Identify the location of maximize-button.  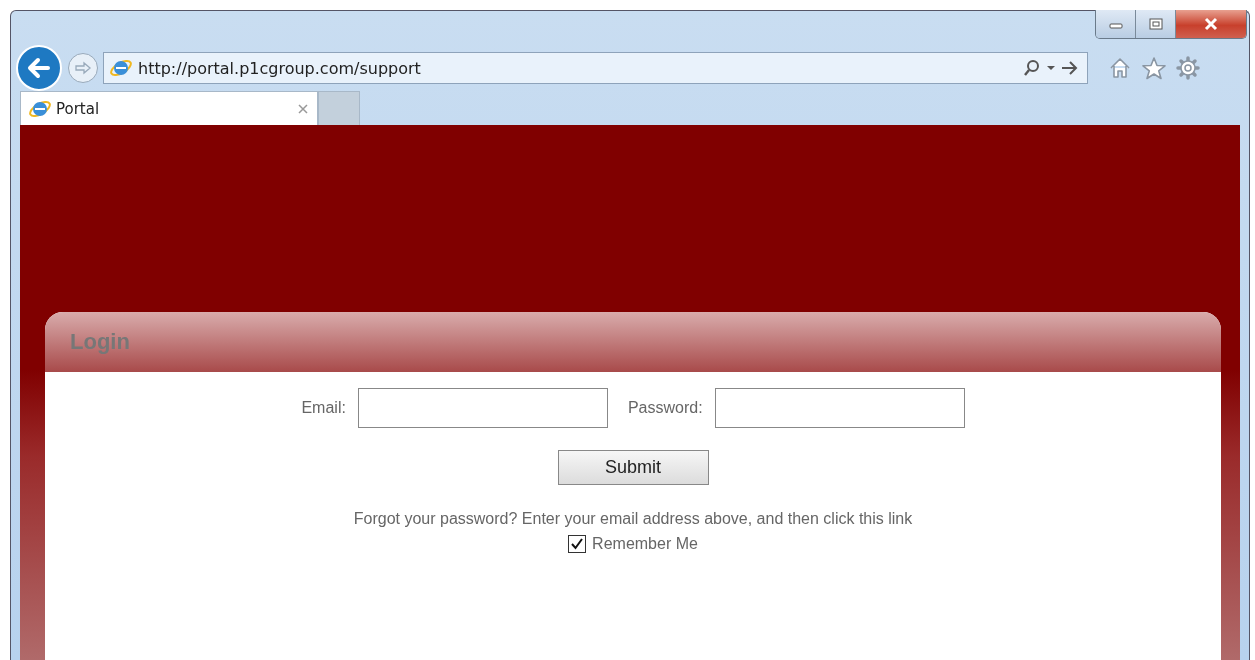
(1156, 24).